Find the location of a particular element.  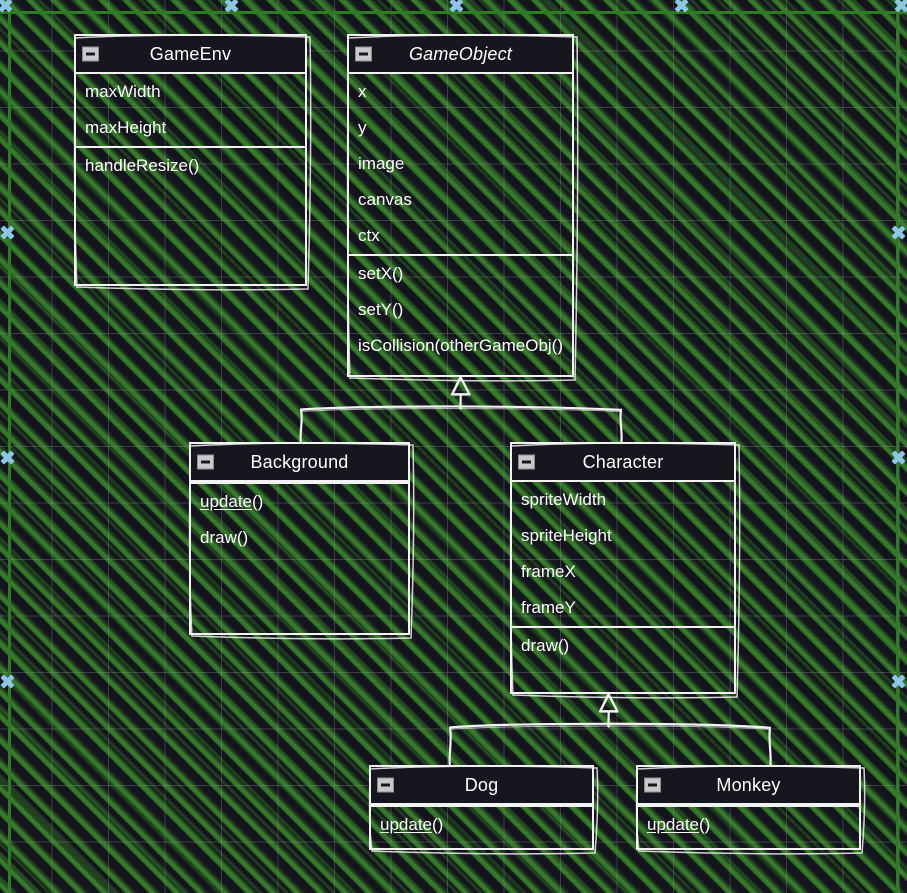

class-name-gameobject: GameObject is located at coordinates (460, 53).